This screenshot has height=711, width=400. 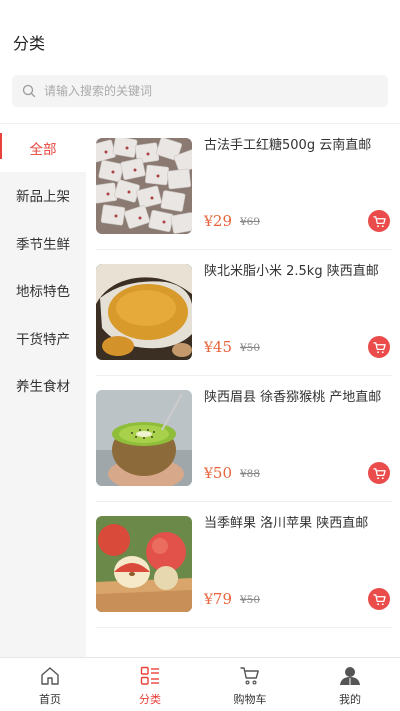 What do you see at coordinates (29, 43) in the screenshot?
I see `page-title: 分类` at bounding box center [29, 43].